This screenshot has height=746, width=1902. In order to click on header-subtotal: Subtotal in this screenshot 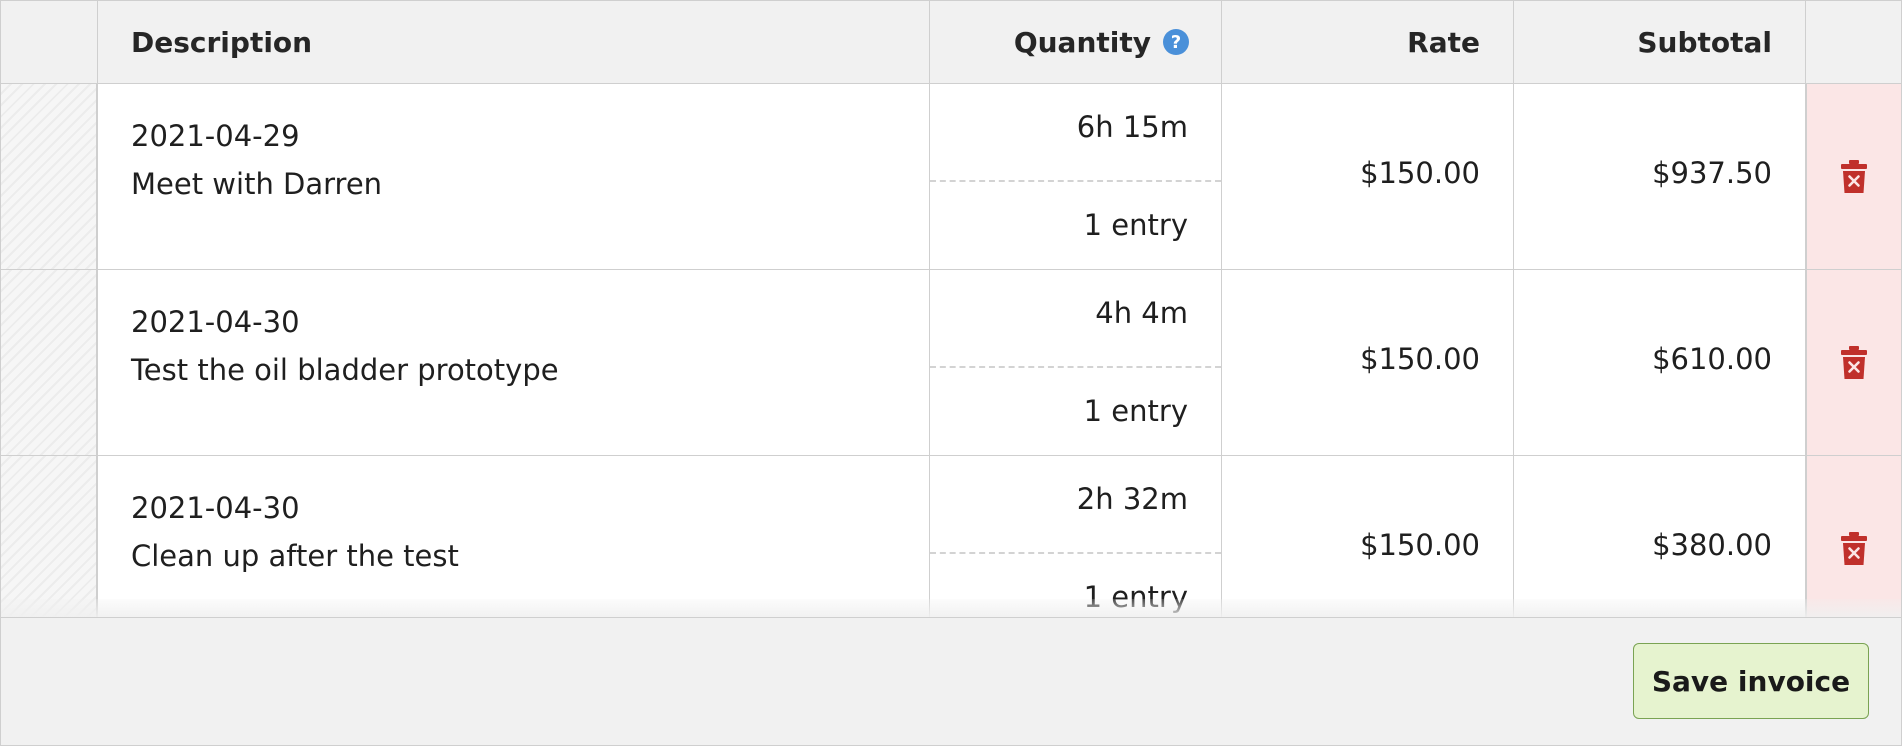, I will do `click(1704, 42)`.